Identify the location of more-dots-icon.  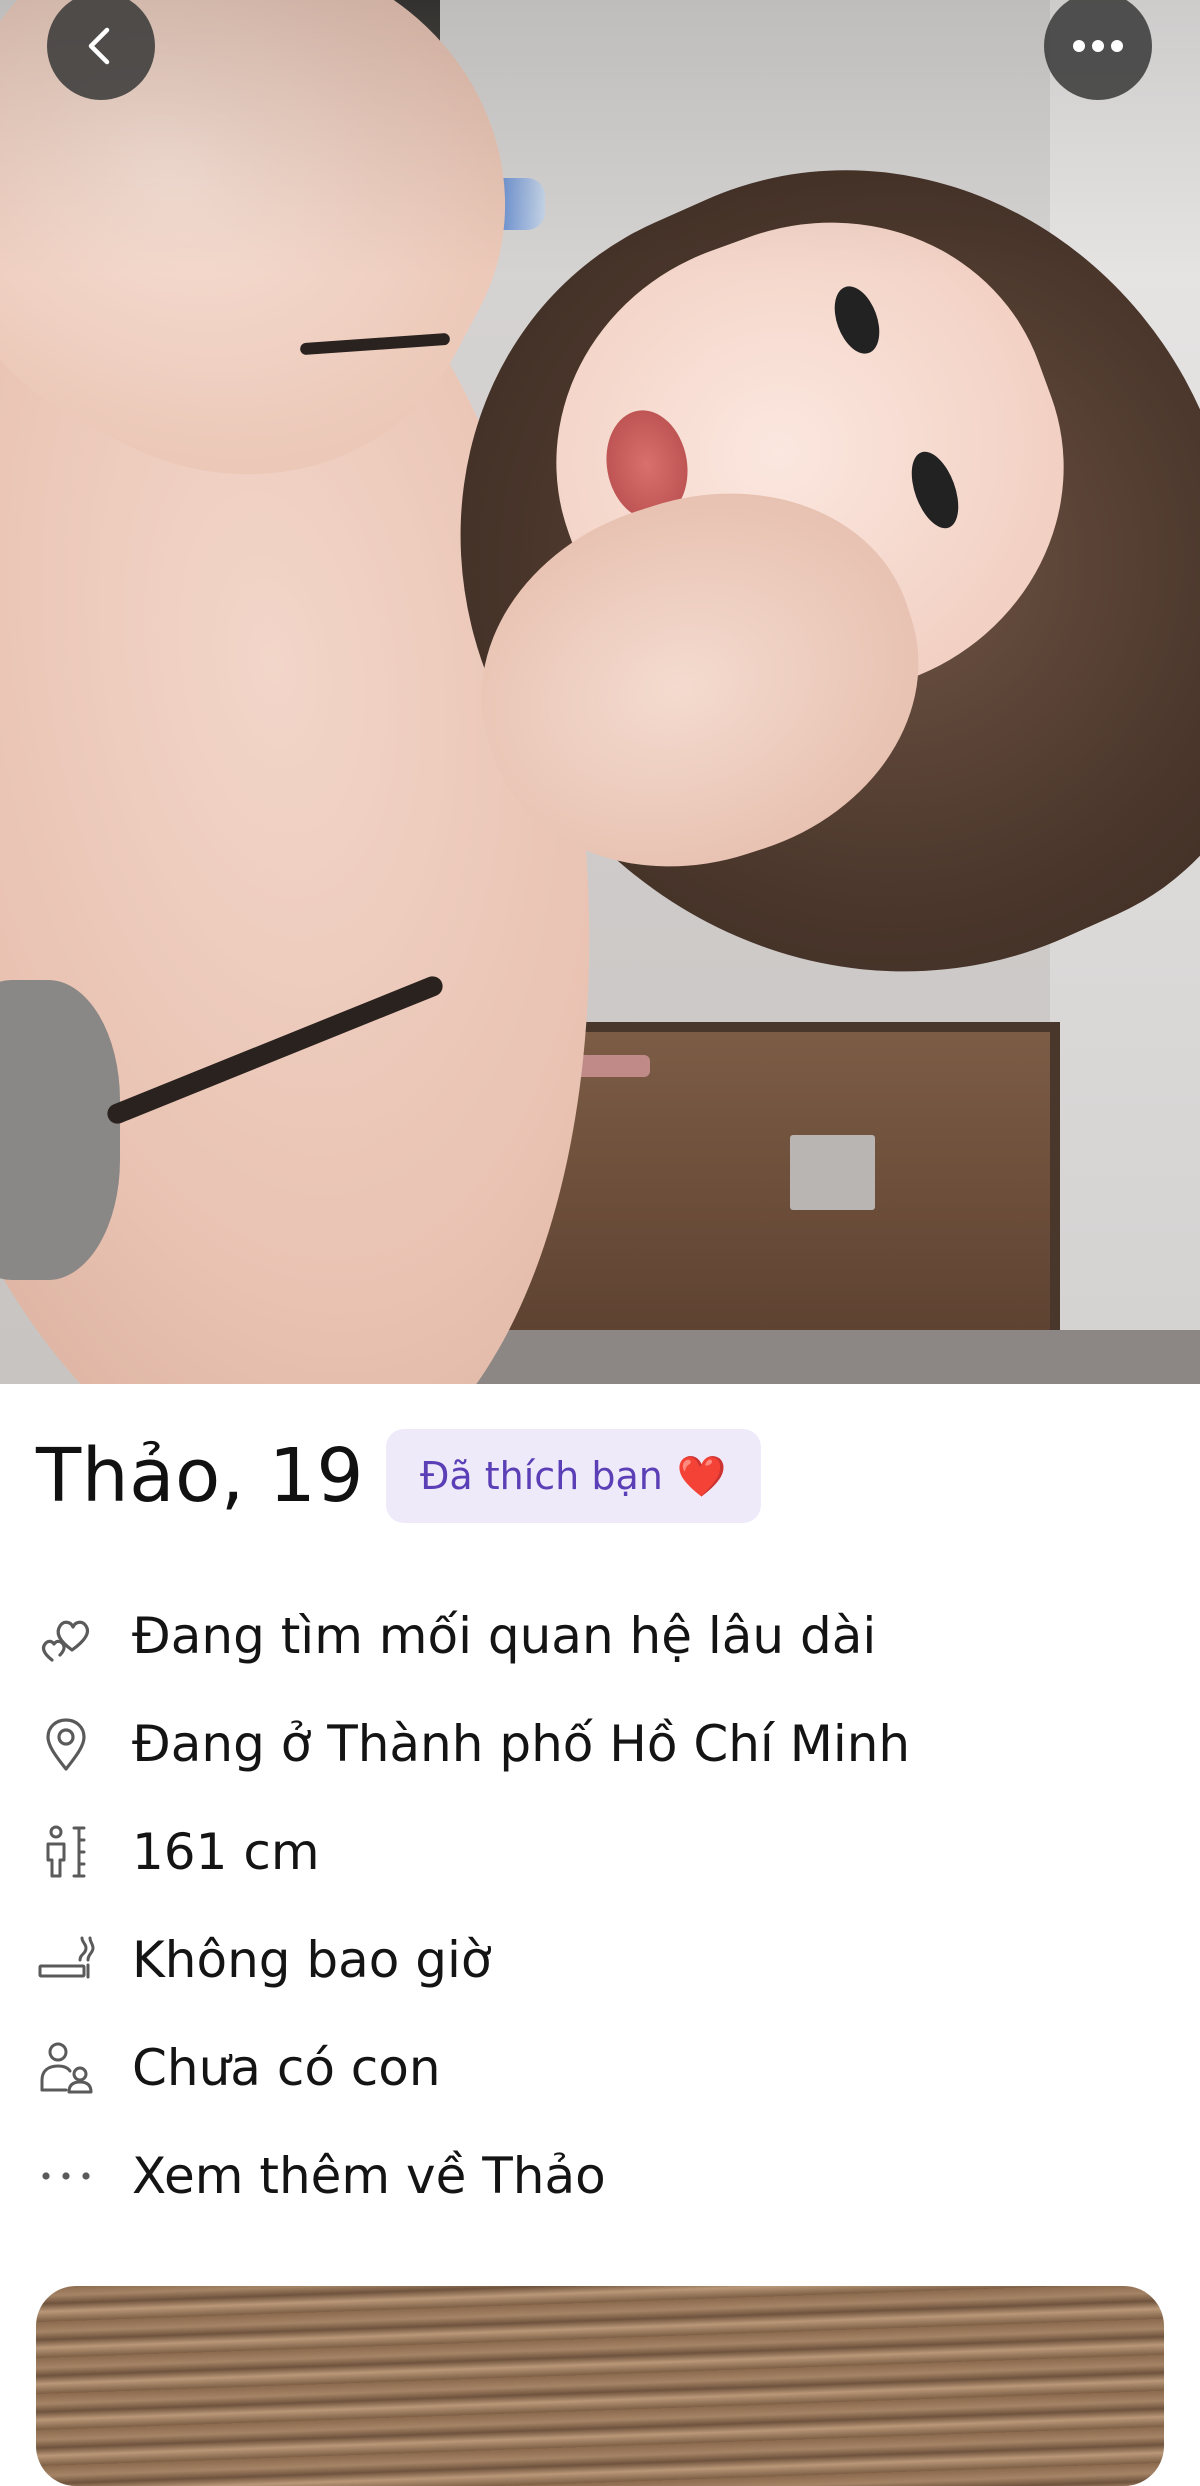
(66, 2176).